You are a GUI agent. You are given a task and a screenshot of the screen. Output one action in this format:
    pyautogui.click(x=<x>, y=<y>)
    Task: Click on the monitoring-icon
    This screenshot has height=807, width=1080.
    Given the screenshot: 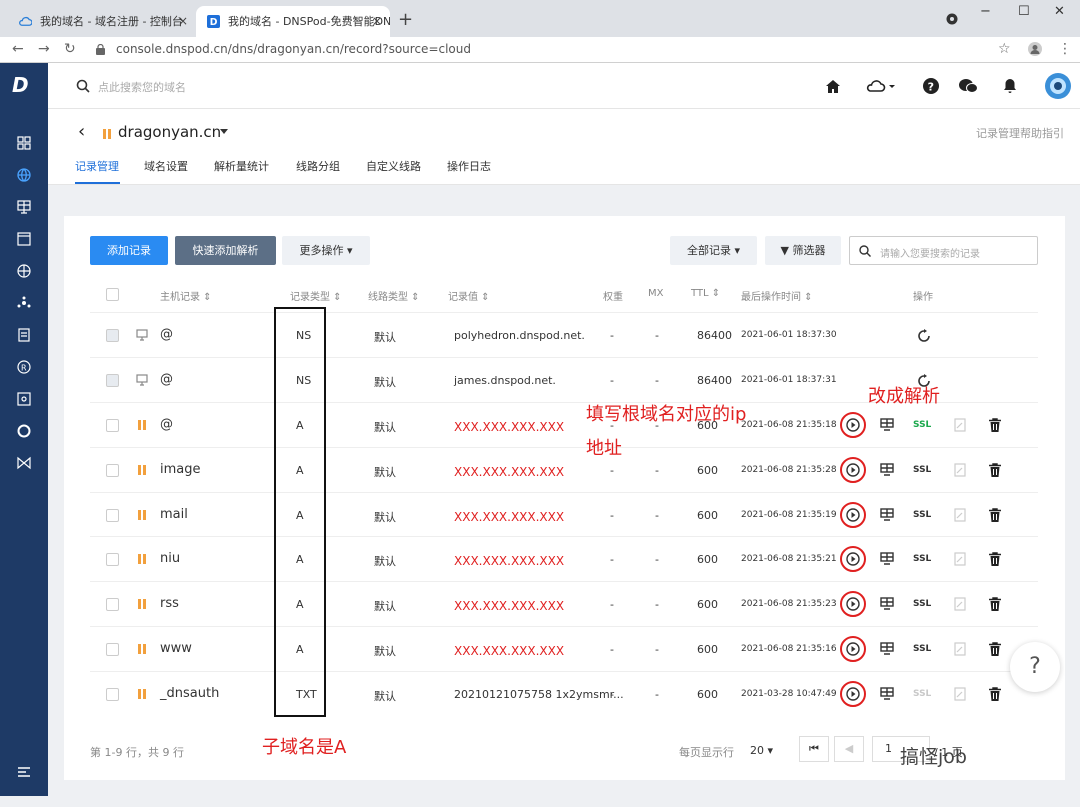 What is the action you would take?
    pyautogui.click(x=24, y=431)
    